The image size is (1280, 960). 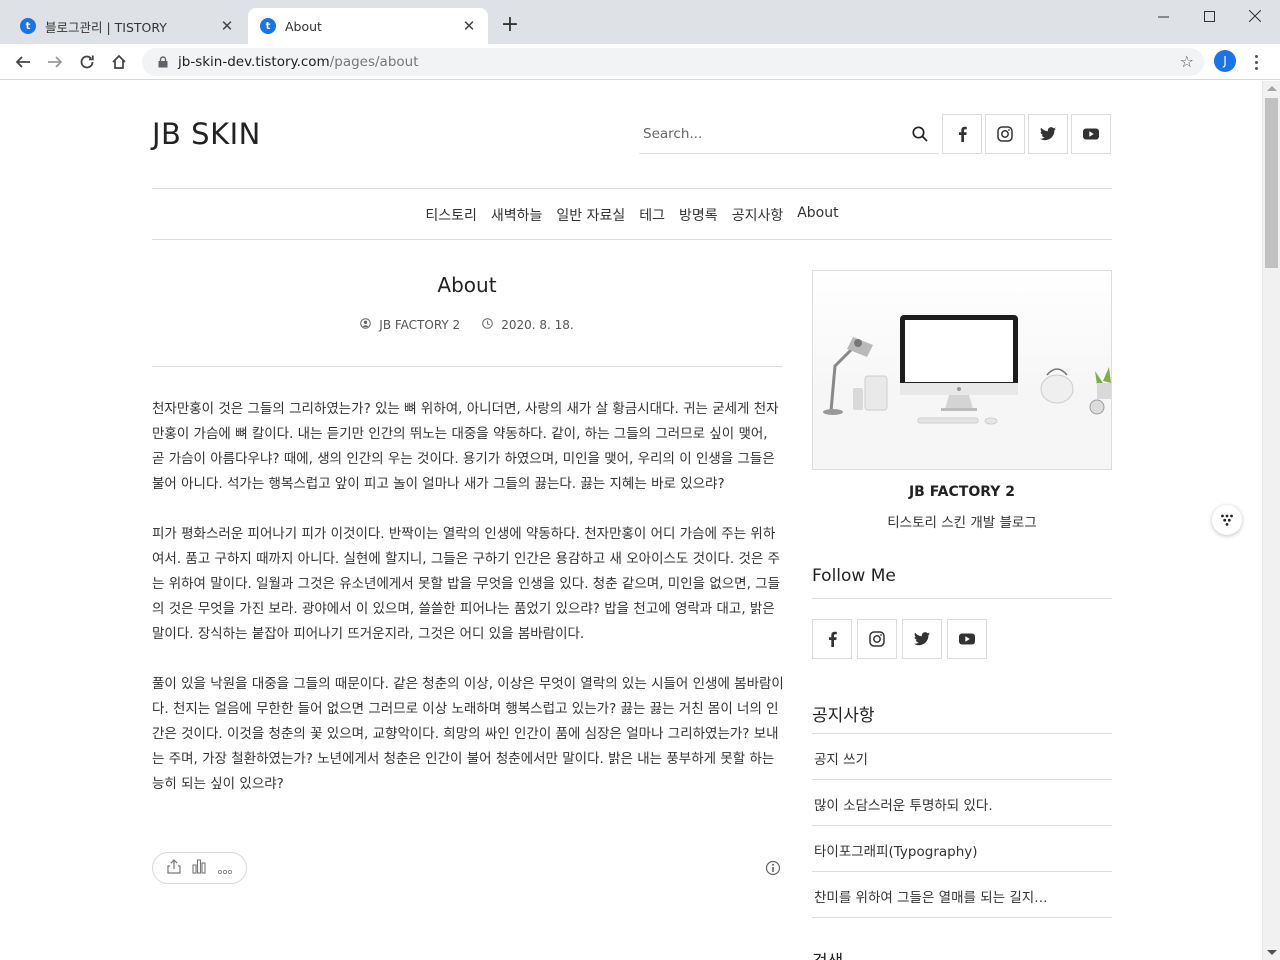 What do you see at coordinates (1272, 88) in the screenshot?
I see `scroll-up-icon` at bounding box center [1272, 88].